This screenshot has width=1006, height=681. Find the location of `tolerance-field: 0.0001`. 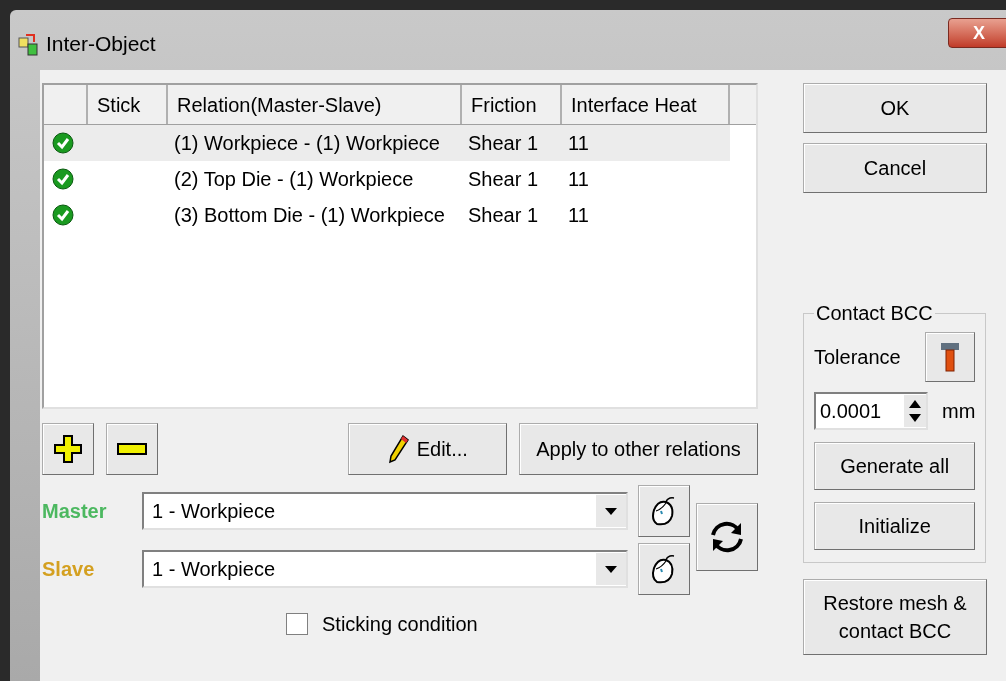

tolerance-field: 0.0001 is located at coordinates (871, 411).